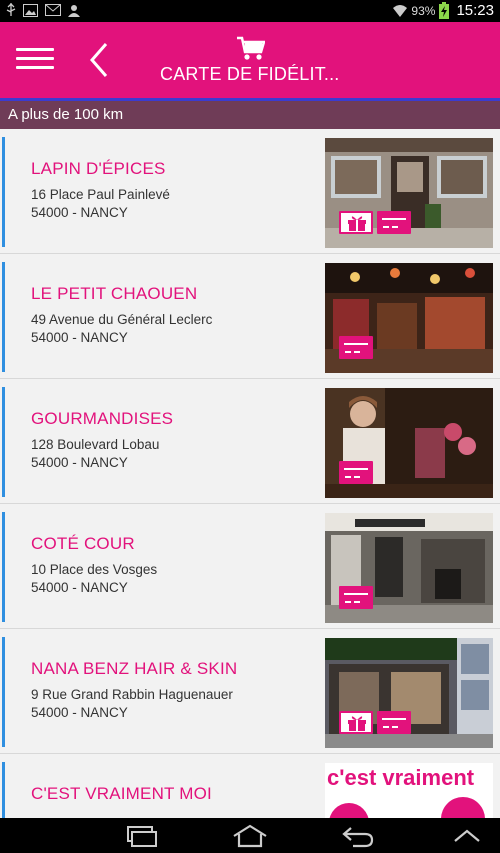 This screenshot has width=500, height=853. I want to click on chevron-up-icon, so click(467, 836).